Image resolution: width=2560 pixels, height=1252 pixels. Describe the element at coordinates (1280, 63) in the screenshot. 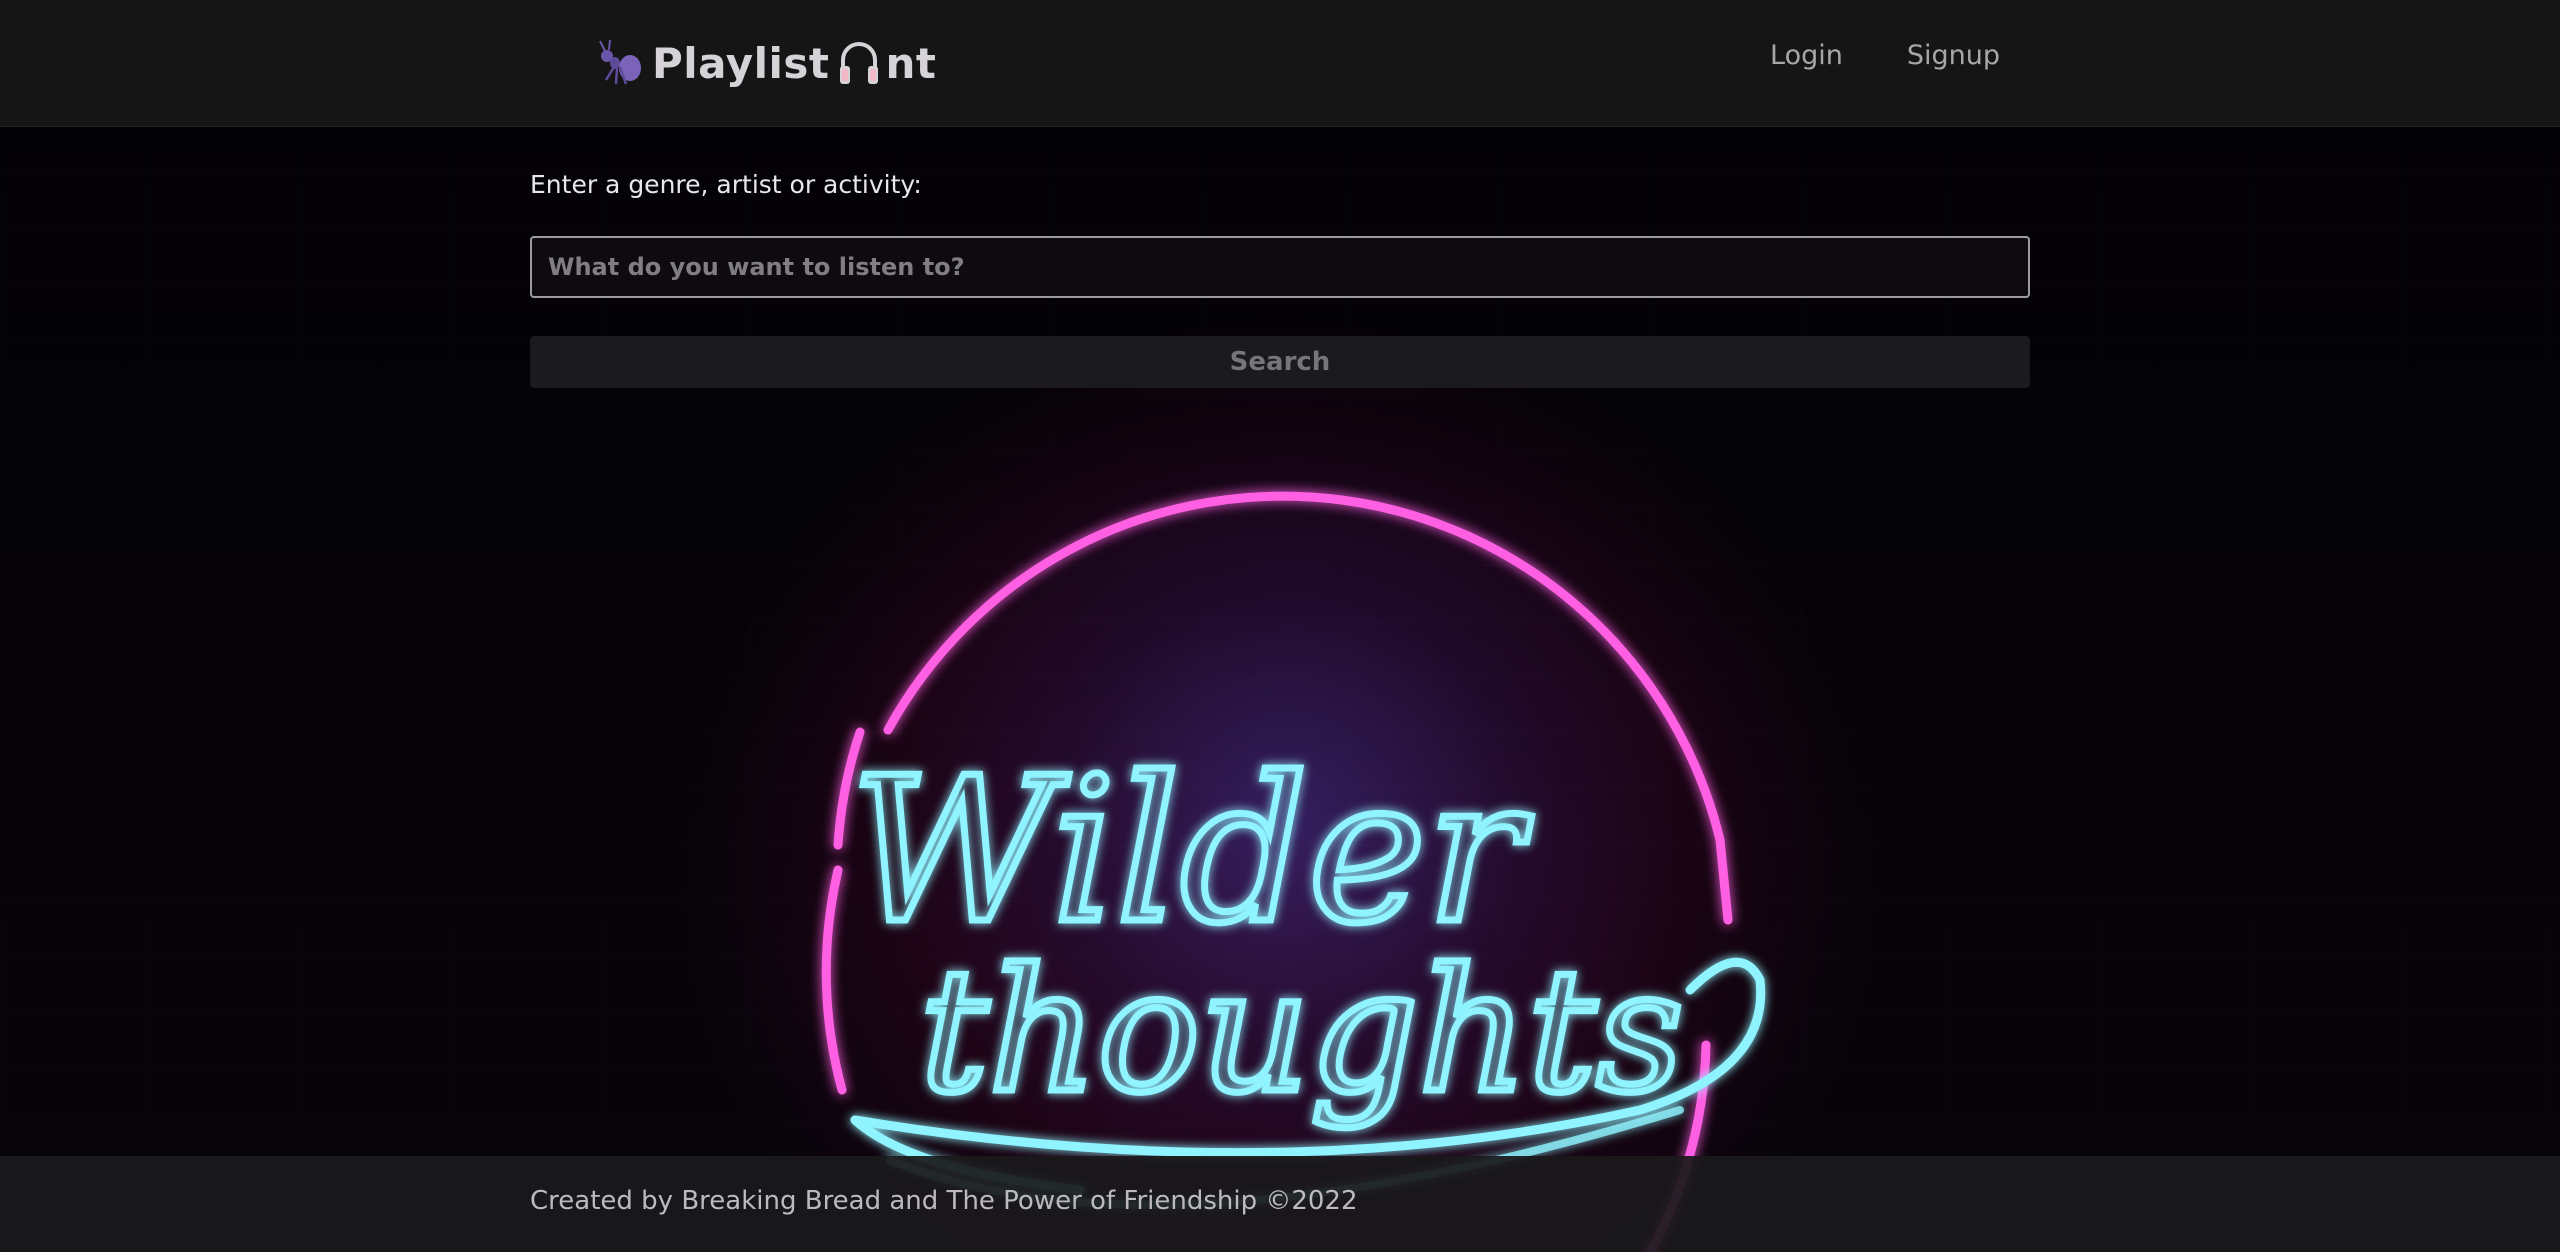

I see `navbar: Playlist nt Login Signup` at that location.